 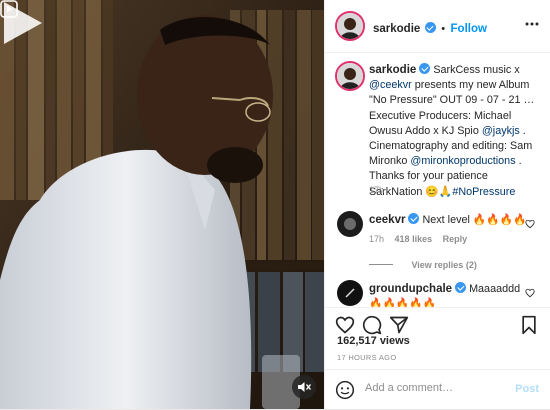 I want to click on reply-button: Reply, so click(x=455, y=239).